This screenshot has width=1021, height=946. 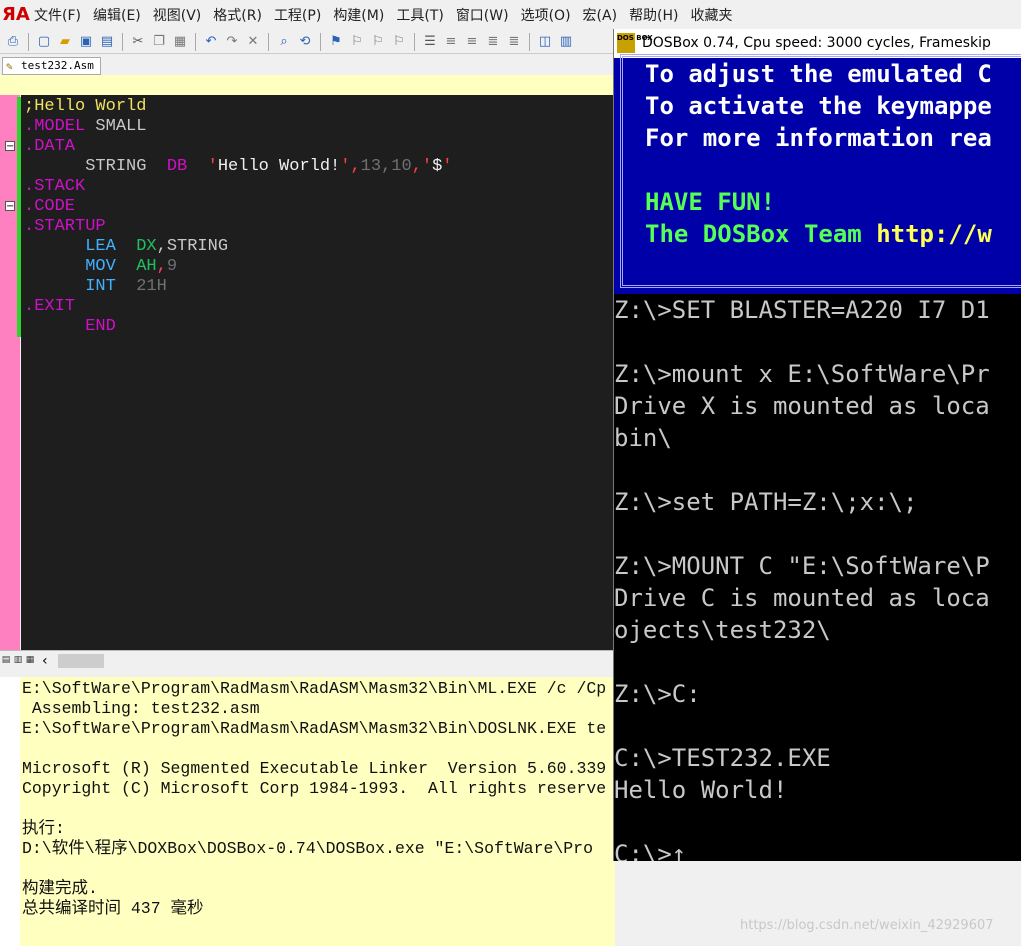 What do you see at coordinates (867, 925) in the screenshot?
I see `watermark: https://blog.csdn.net/weixin_42929607` at bounding box center [867, 925].